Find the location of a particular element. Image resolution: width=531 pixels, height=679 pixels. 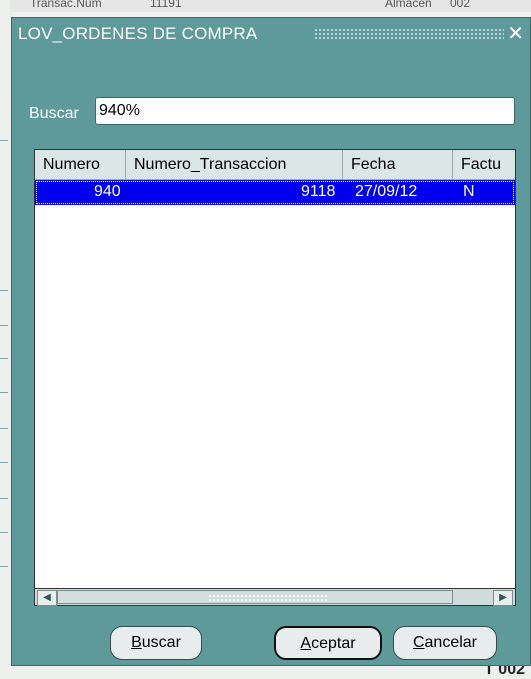

dialog-title: LOV_ORDENES DE COMPRA is located at coordinates (138, 33).